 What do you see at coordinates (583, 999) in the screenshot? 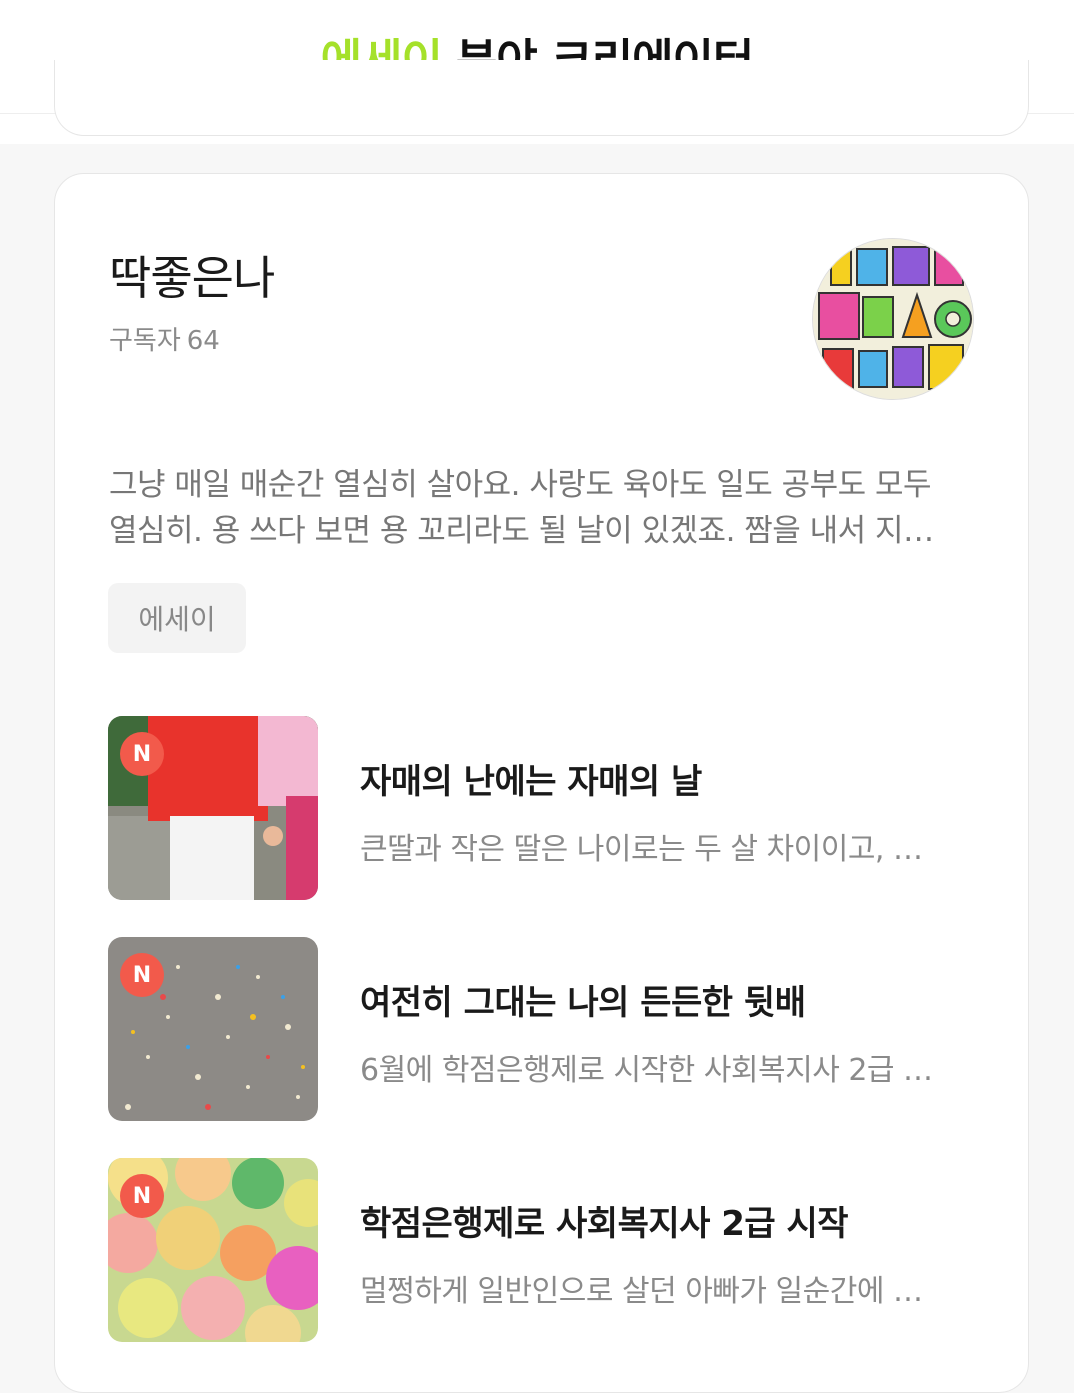
I see `post-title: 여전히 그대는 나의 든든한 뒷배` at bounding box center [583, 999].